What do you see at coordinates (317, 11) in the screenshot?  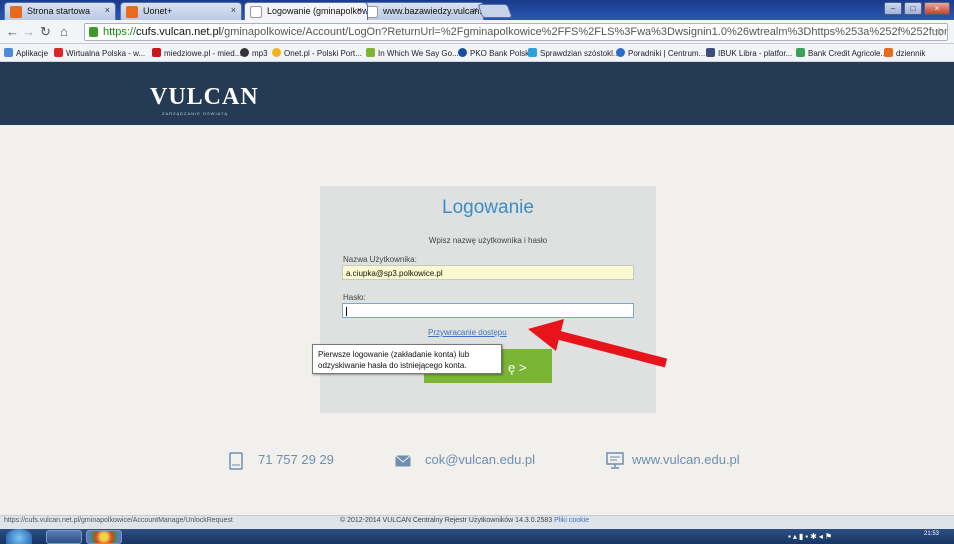 I see `tab-label: Logowanie (gminapolkow` at bounding box center [317, 11].